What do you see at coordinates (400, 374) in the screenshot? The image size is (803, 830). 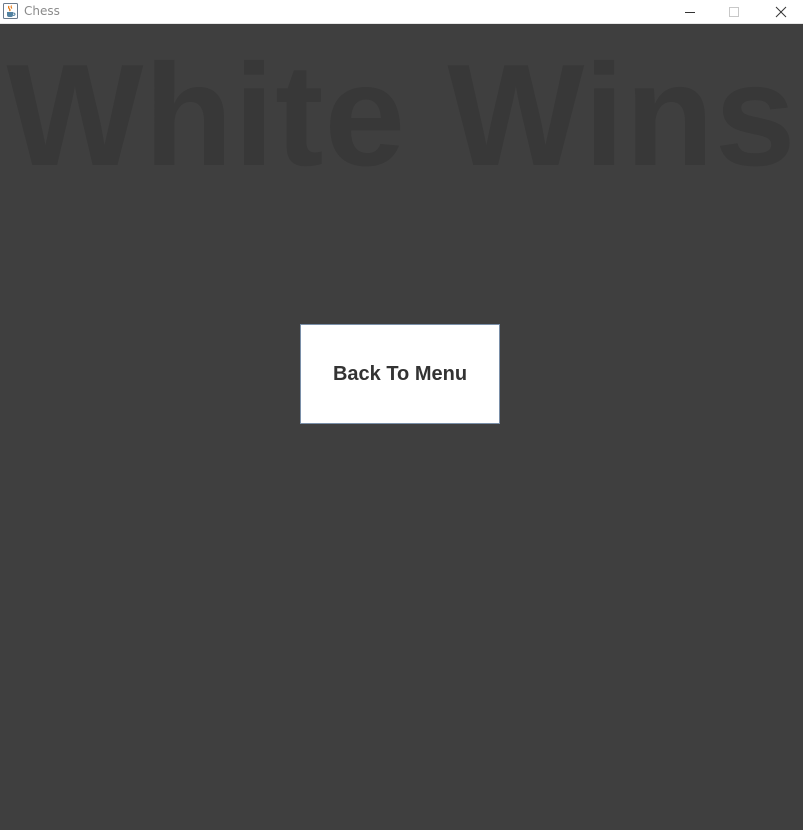 I see `back-to-menu-button: Back To Menu` at bounding box center [400, 374].